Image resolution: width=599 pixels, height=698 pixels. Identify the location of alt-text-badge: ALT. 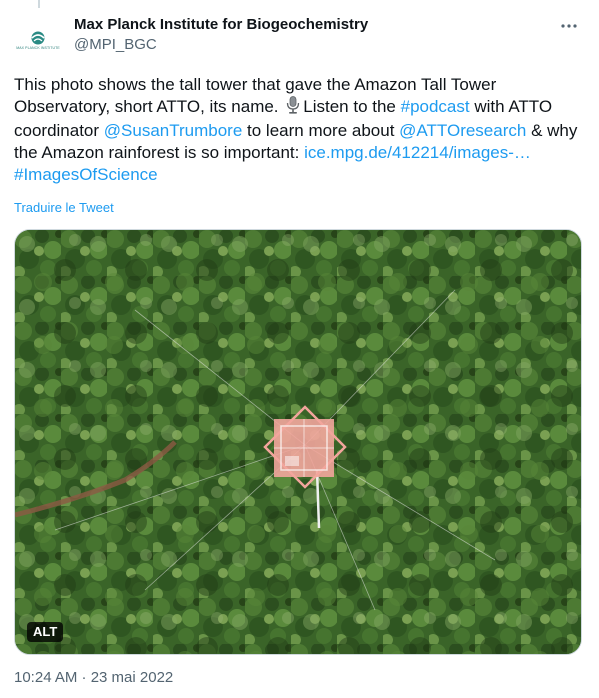
(45, 632).